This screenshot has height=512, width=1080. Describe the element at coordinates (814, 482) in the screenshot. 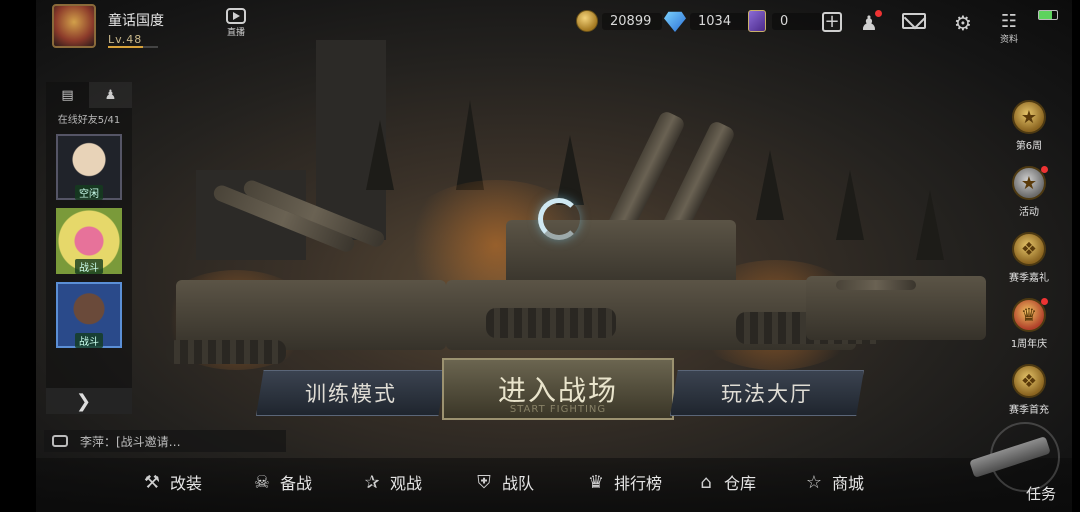

I see `shop-icon: ☆` at that location.